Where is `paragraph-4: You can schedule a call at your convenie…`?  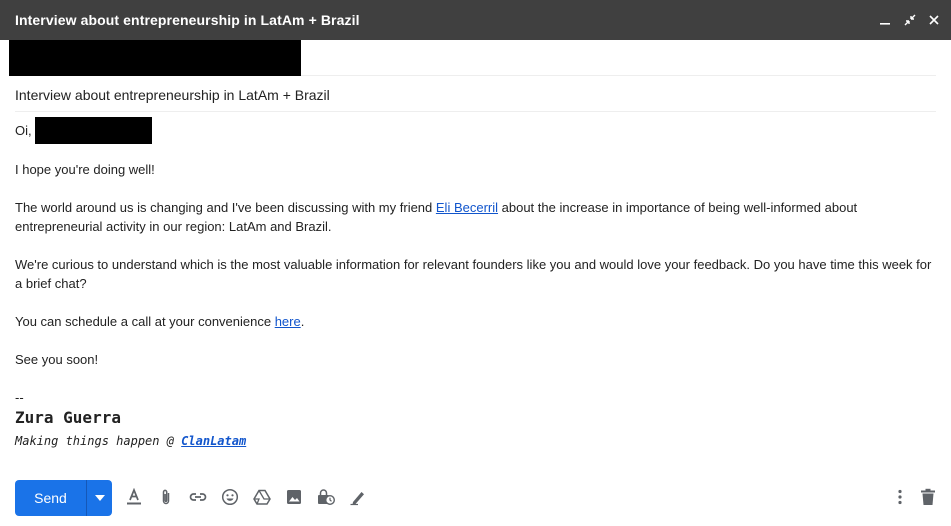
paragraph-4: You can schedule a call at your convenie… is located at coordinates (159, 321).